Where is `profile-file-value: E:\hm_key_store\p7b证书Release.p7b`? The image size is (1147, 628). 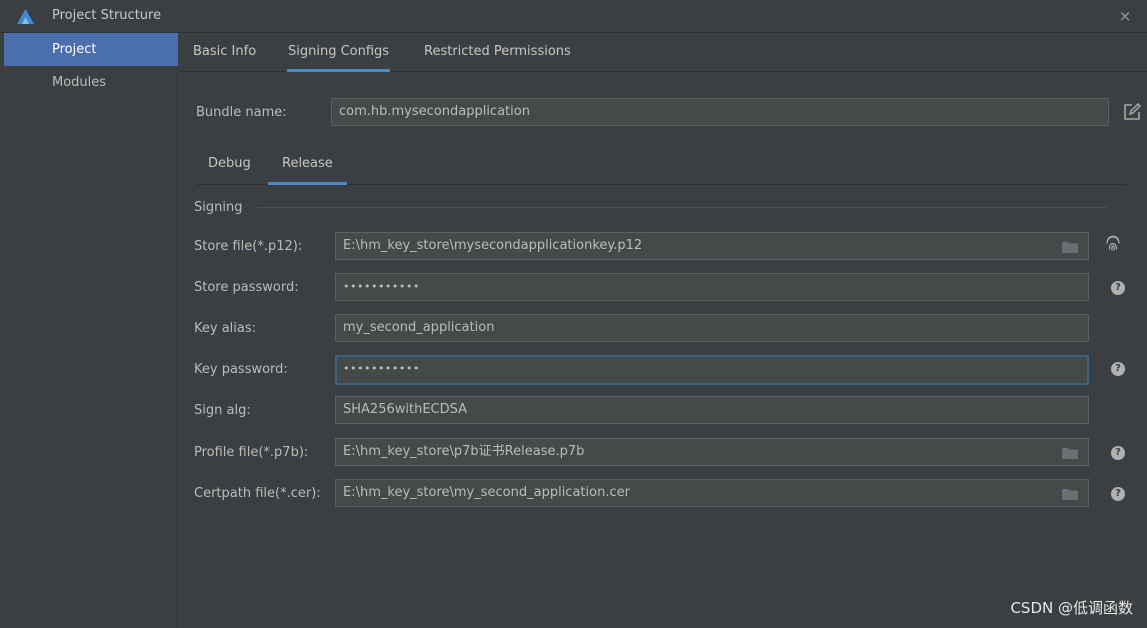
profile-file-value: E:\hm_key_store\p7b证书Release.p7b is located at coordinates (464, 451).